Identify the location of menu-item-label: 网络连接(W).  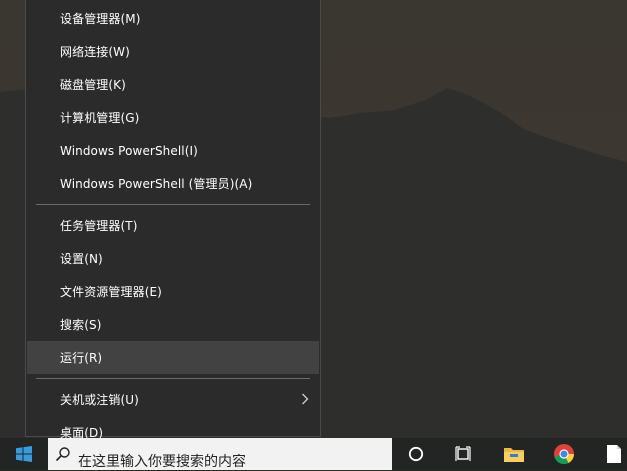
(95, 52).